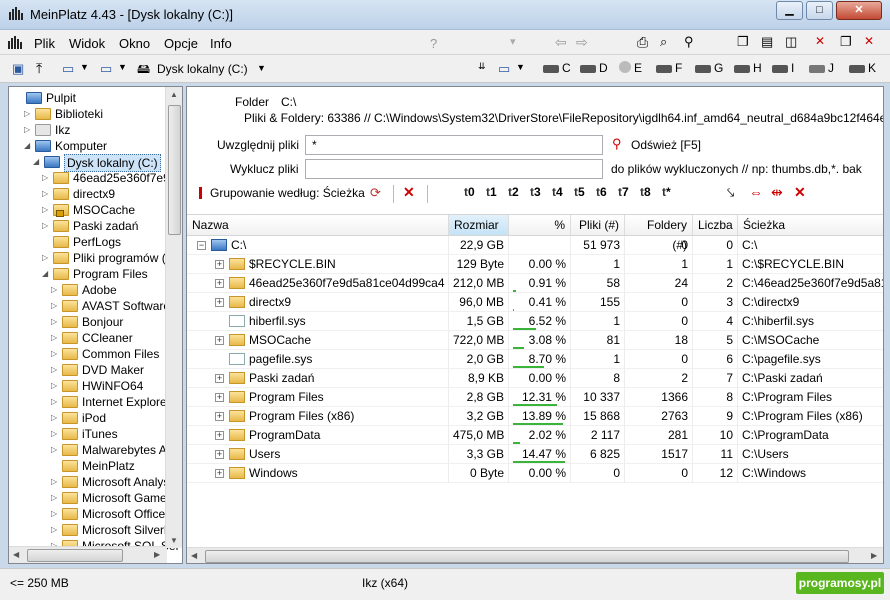 This screenshot has width=890, height=600. What do you see at coordinates (174, 94) in the screenshot?
I see `scroll-up-icon: ▲` at bounding box center [174, 94].